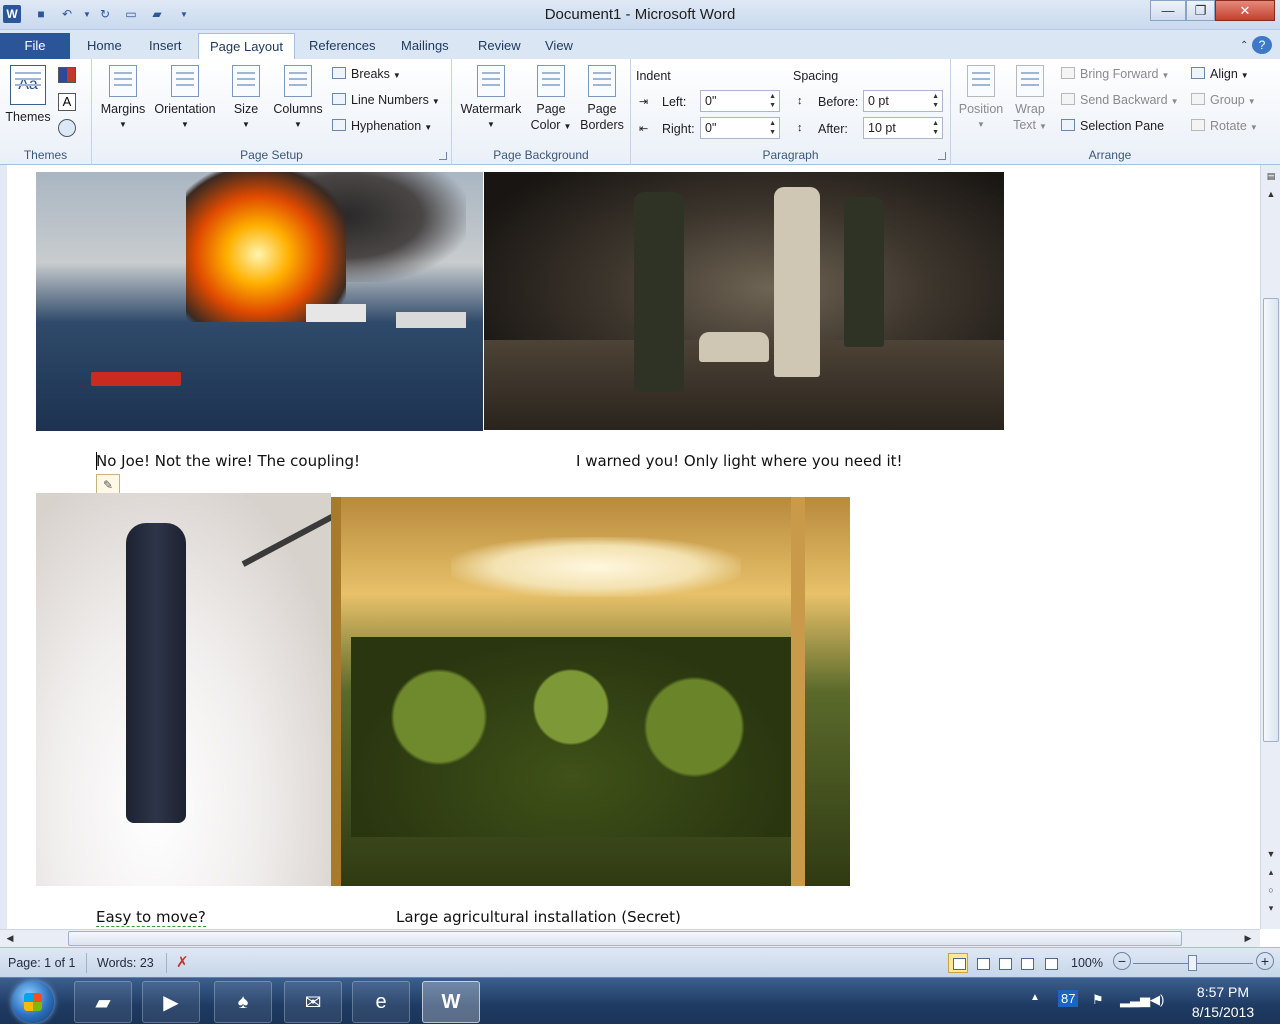 This screenshot has height=1024, width=1280. I want to click on scroll-up-icon: ▲, so click(1271, 194).